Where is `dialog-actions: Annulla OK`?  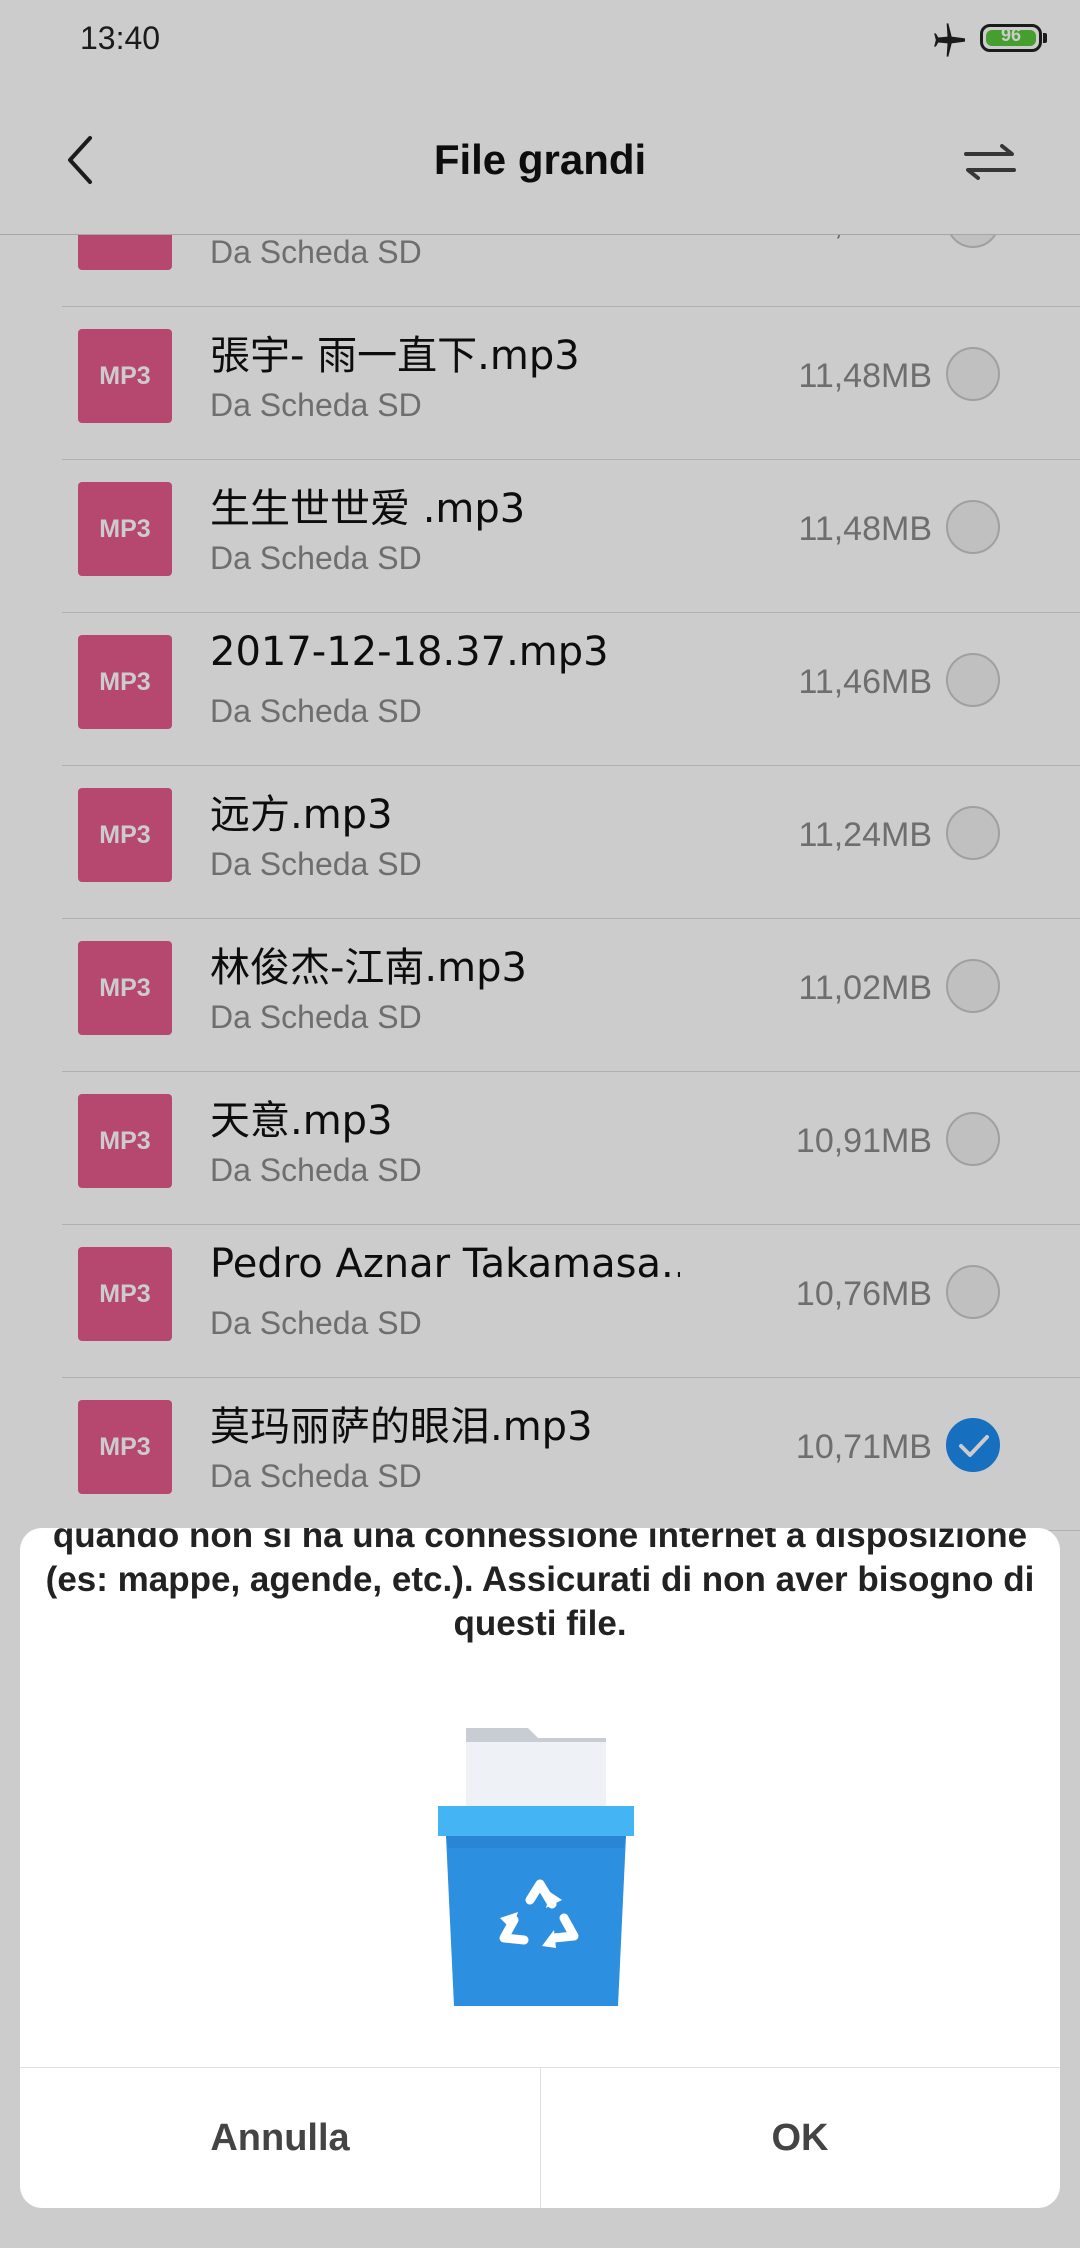 dialog-actions: Annulla OK is located at coordinates (540, 2137).